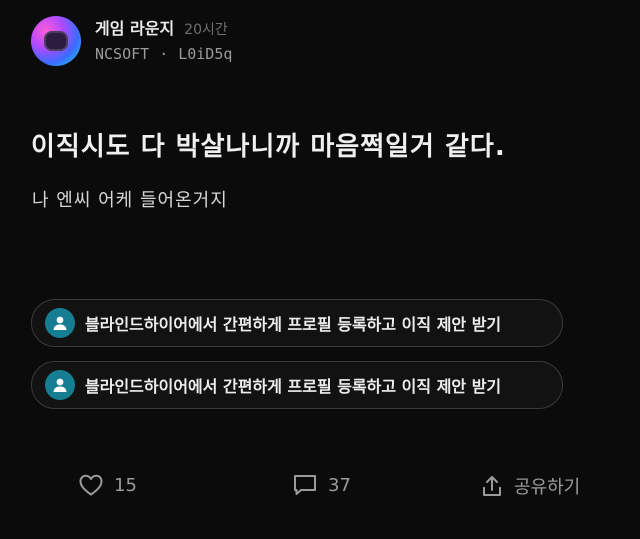  I want to click on like-count: 15, so click(125, 485).